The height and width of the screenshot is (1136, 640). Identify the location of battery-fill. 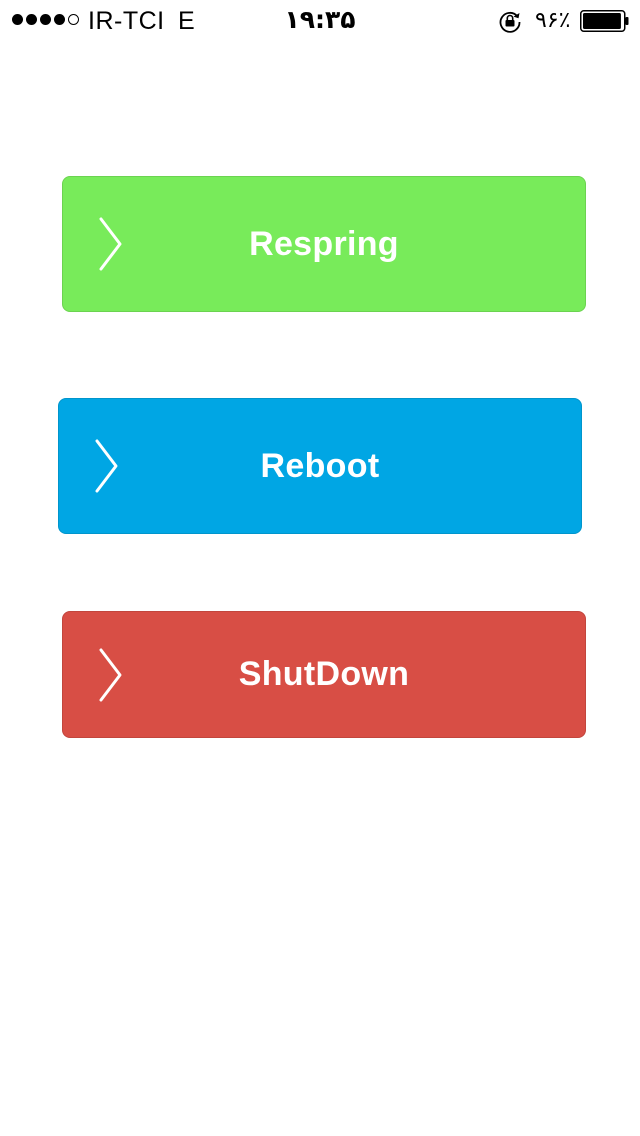
(602, 21).